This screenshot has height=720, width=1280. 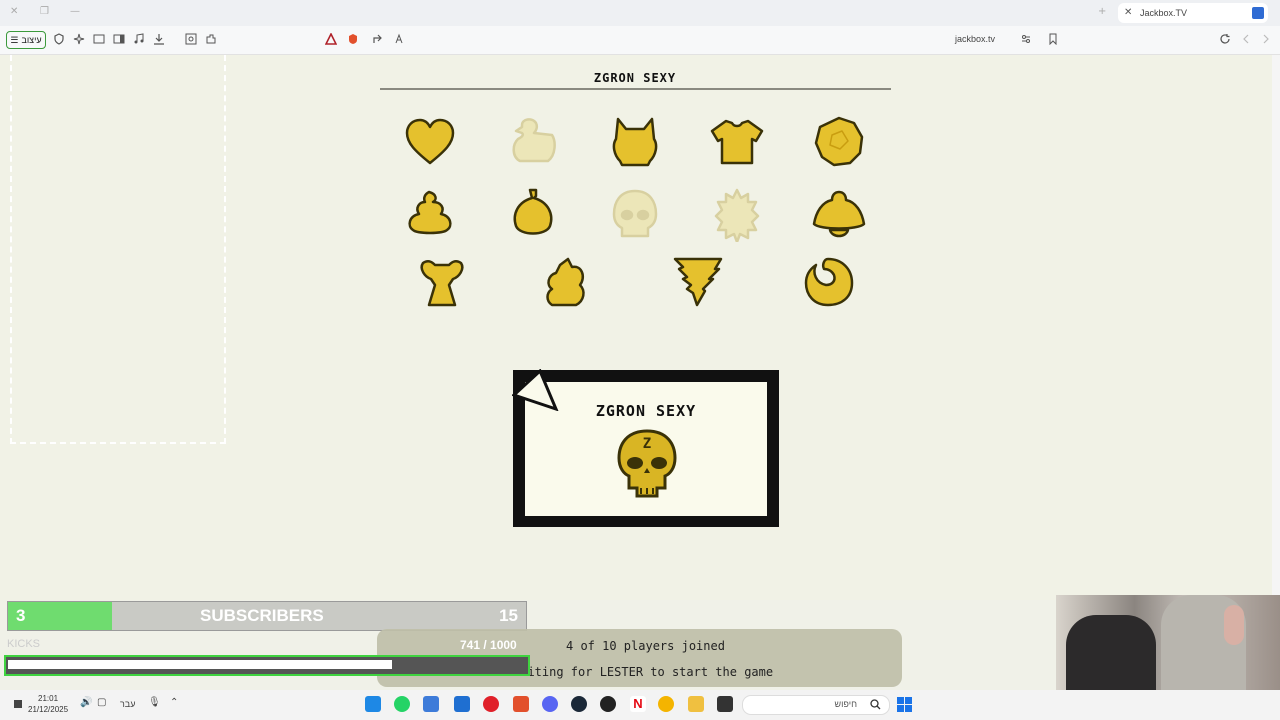 What do you see at coordinates (14, 39) in the screenshot?
I see `hamburger-icon: ☰` at bounding box center [14, 39].